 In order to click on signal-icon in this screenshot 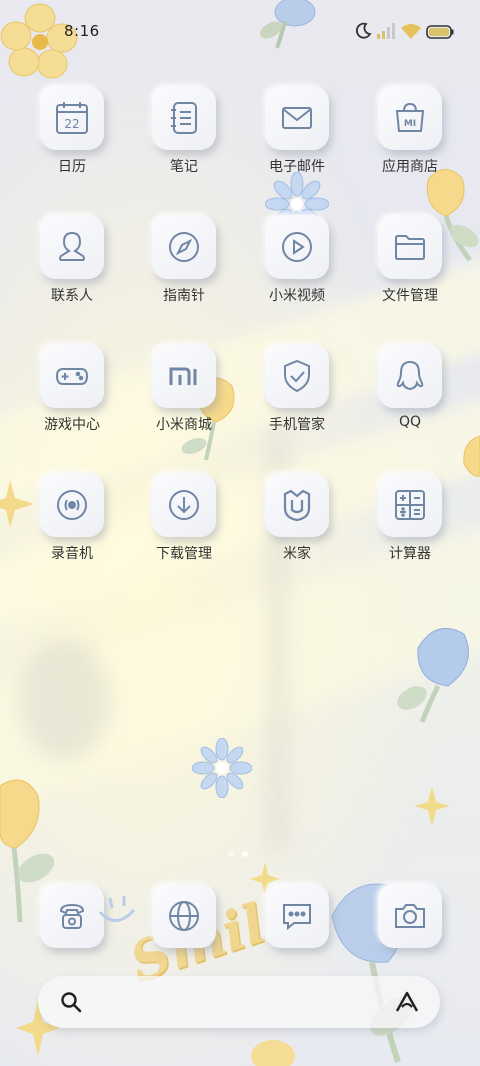, I will do `click(386, 31)`.